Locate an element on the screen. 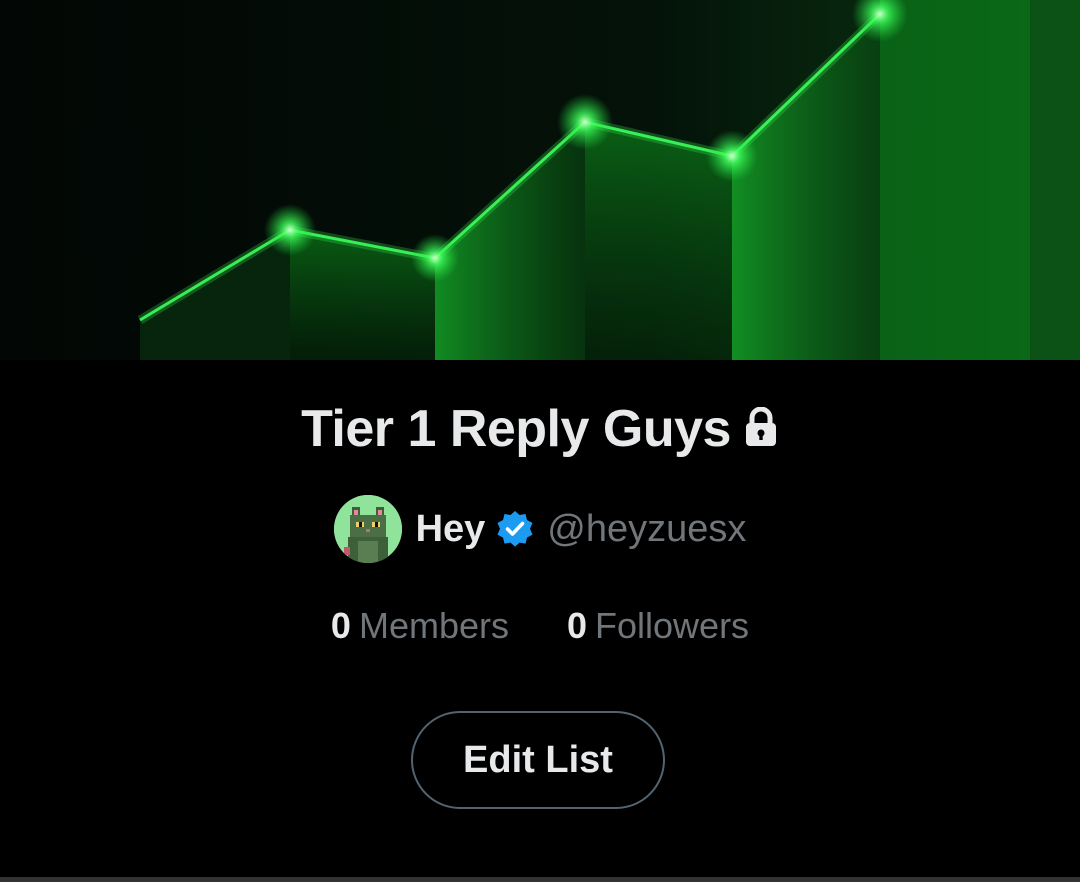  pixel-cat-avatar-icon is located at coordinates (367, 529).